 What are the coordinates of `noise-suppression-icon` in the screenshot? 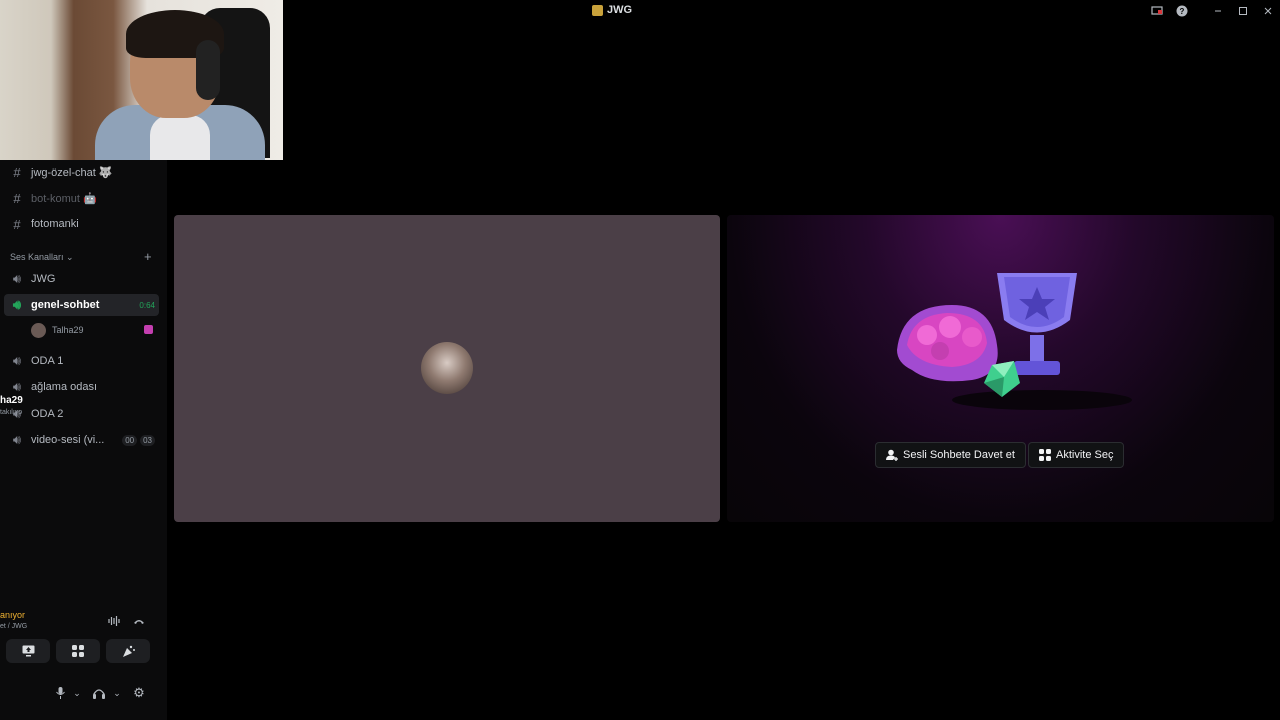 It's located at (114, 621).